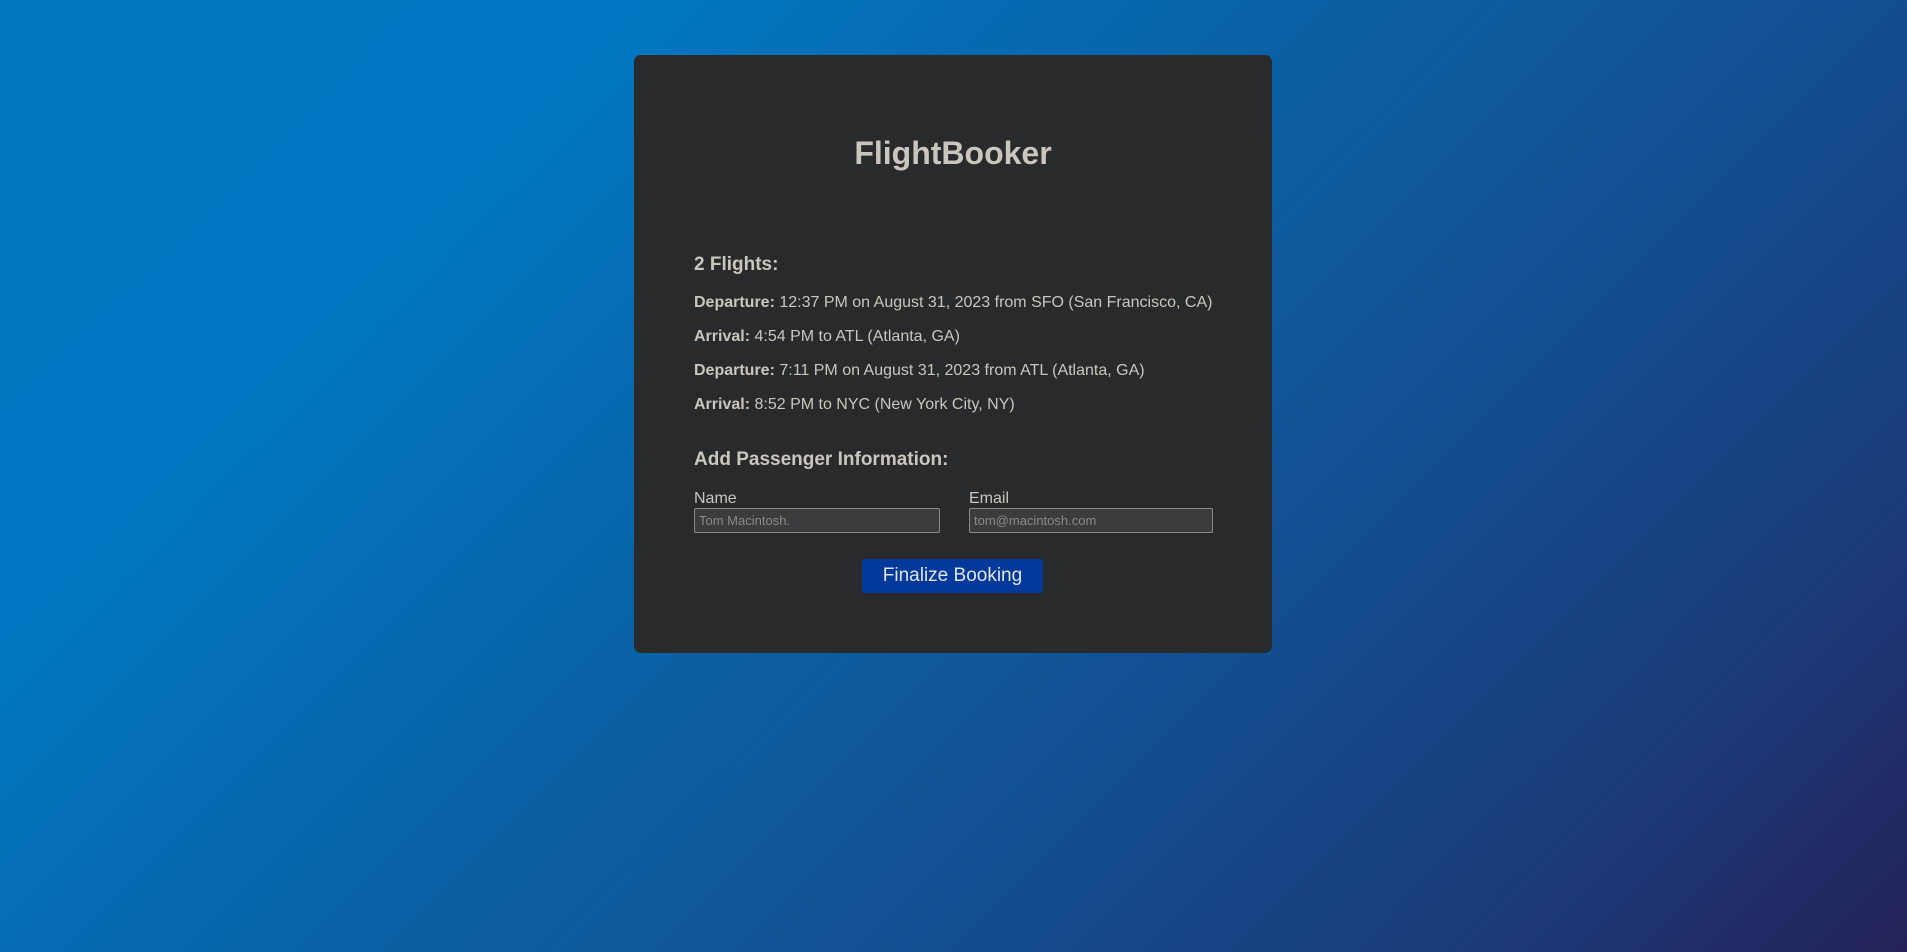 Image resolution: width=1907 pixels, height=952 pixels. I want to click on flight-leg-details: 8:52 PM to NYC (New York City, NY), so click(882, 404).